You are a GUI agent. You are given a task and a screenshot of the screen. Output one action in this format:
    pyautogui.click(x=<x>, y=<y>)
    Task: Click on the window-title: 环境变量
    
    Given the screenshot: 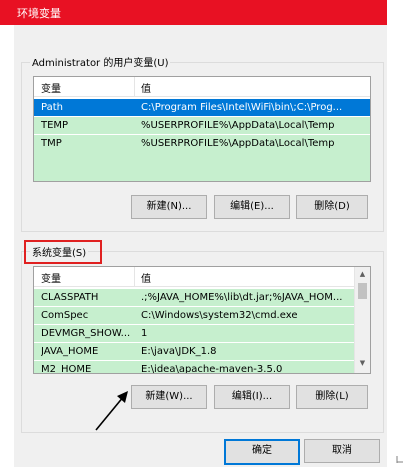 What is the action you would take?
    pyautogui.click(x=39, y=13)
    